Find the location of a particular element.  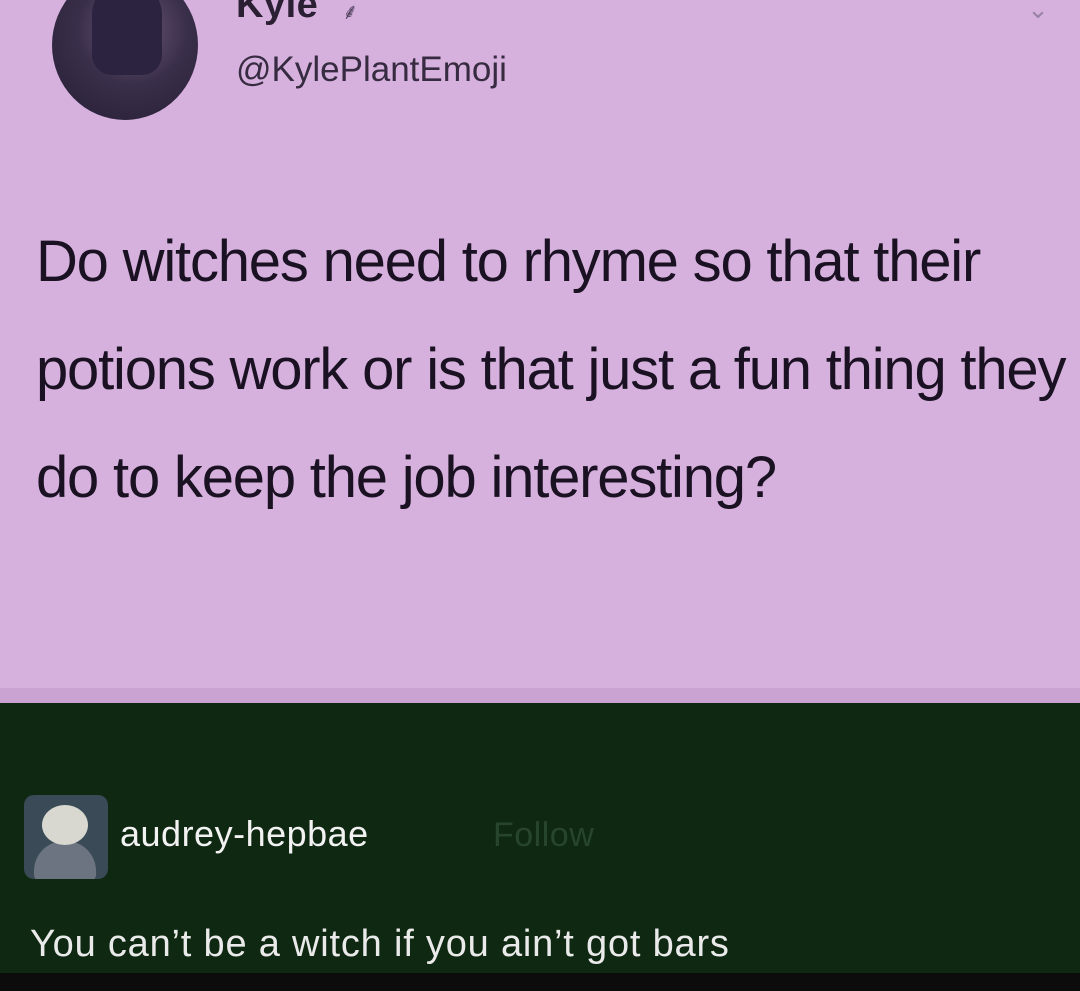

bottom-edge is located at coordinates (540, 982).